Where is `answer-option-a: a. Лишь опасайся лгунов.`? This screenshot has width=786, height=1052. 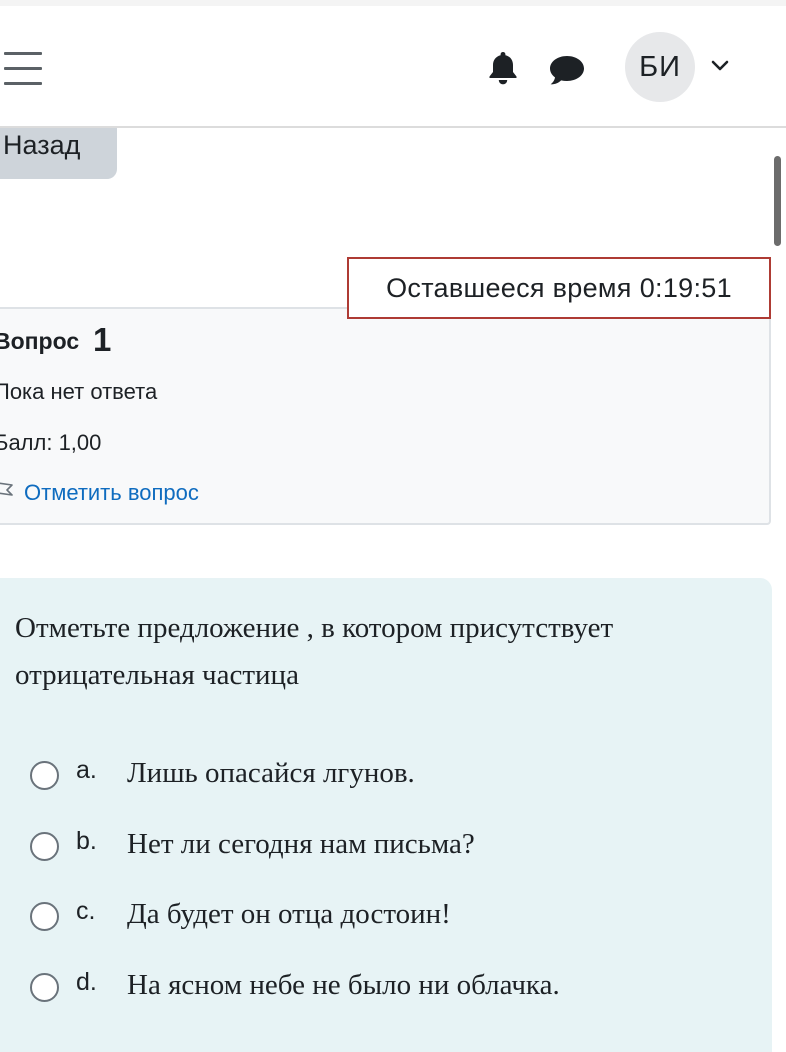 answer-option-a: a. Лишь опасайся лгунов. is located at coordinates (380, 777).